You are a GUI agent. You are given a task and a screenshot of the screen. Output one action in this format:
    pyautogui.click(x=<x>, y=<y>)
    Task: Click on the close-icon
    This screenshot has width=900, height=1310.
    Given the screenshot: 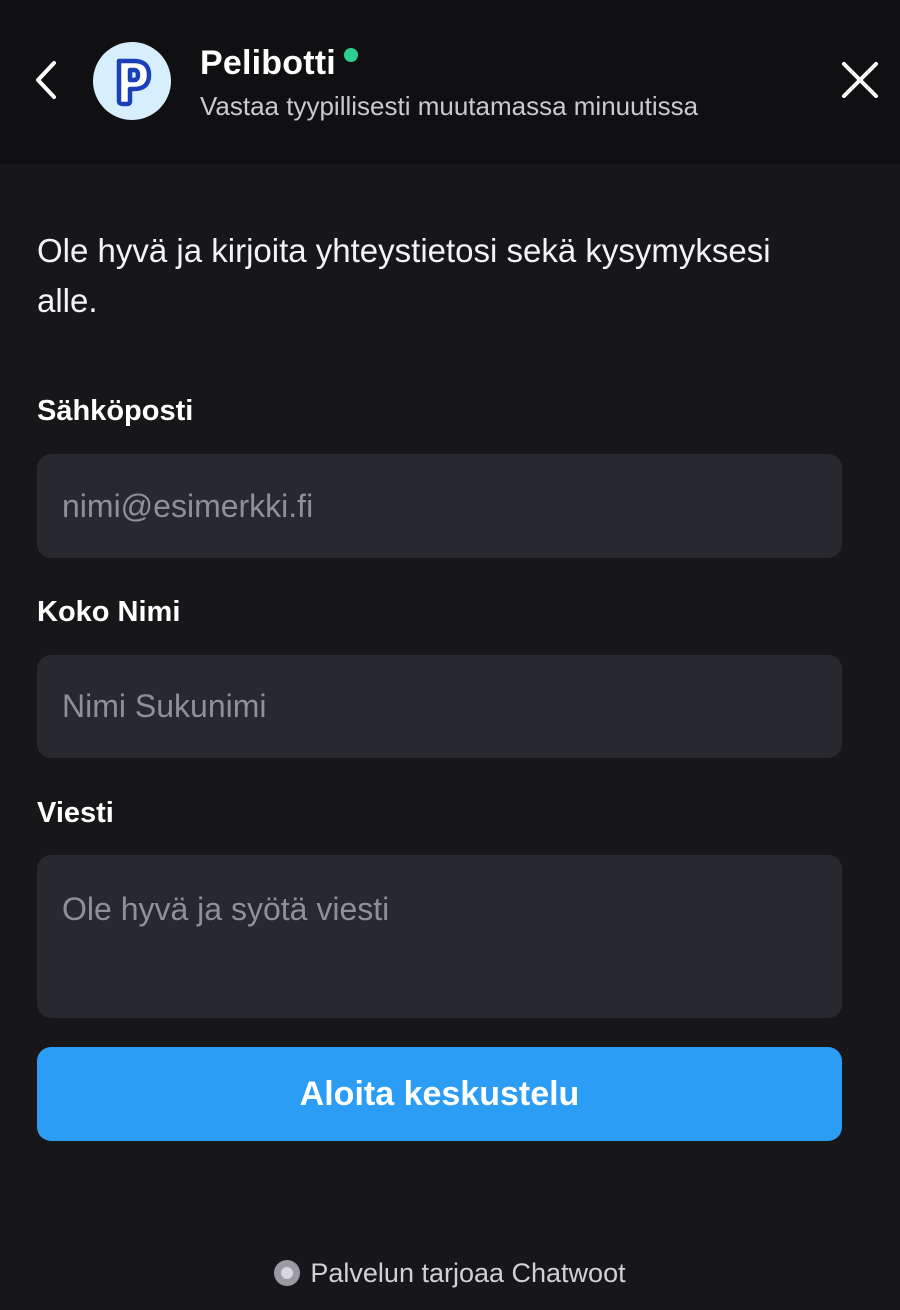 What is the action you would take?
    pyautogui.click(x=860, y=80)
    